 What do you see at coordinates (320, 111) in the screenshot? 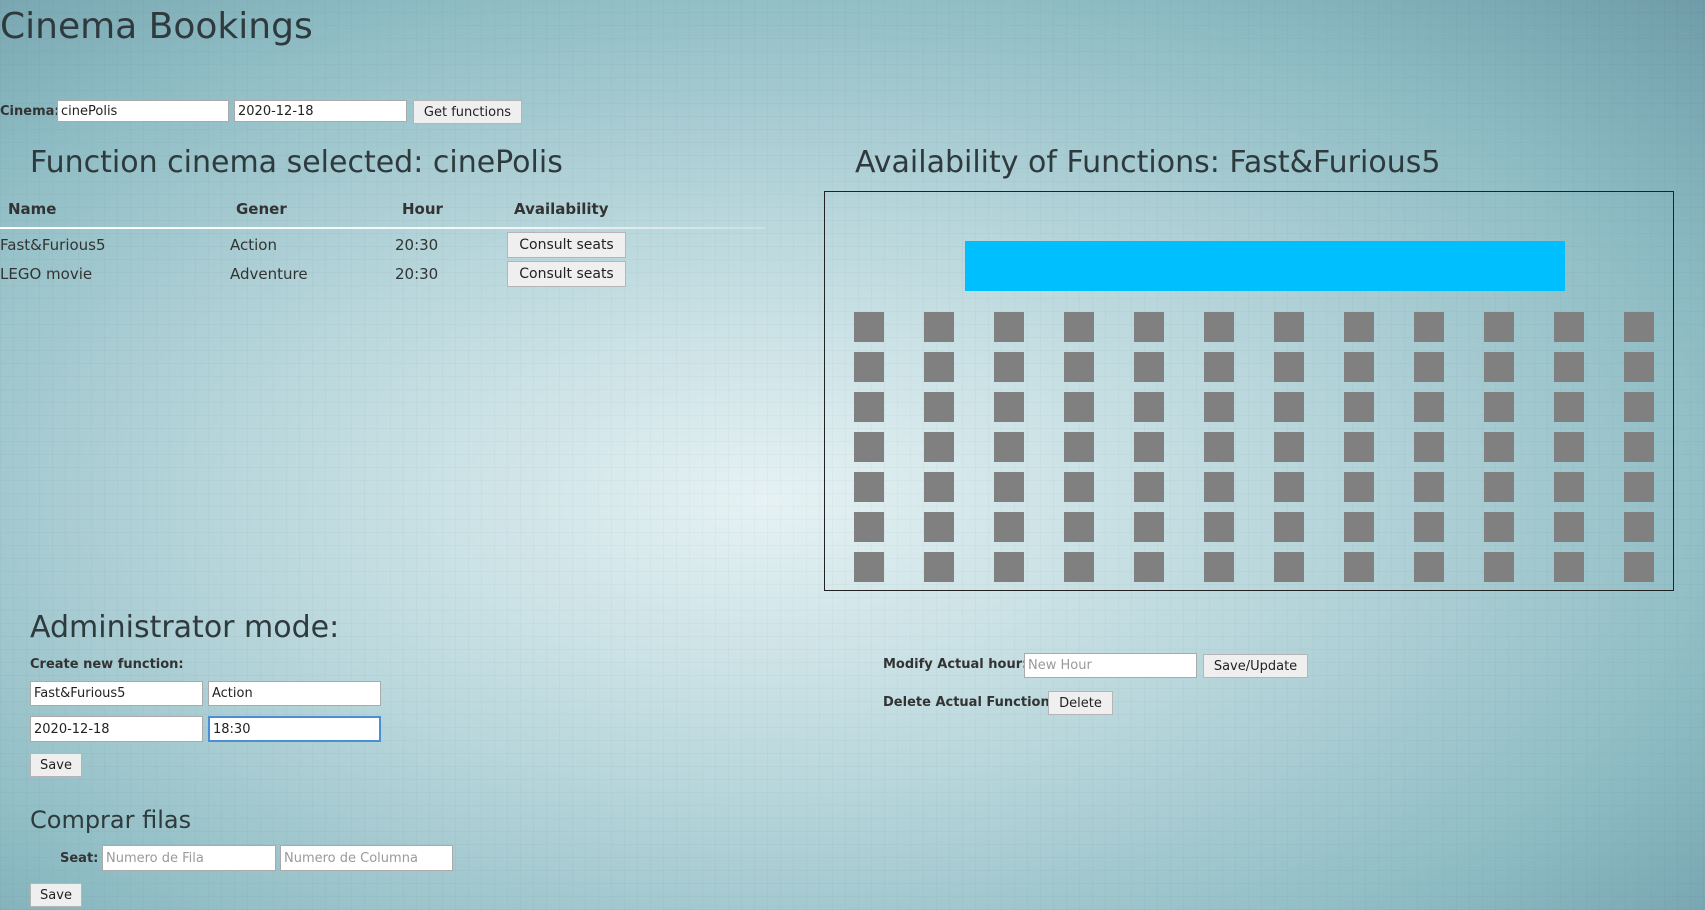
I see `date-input` at bounding box center [320, 111].